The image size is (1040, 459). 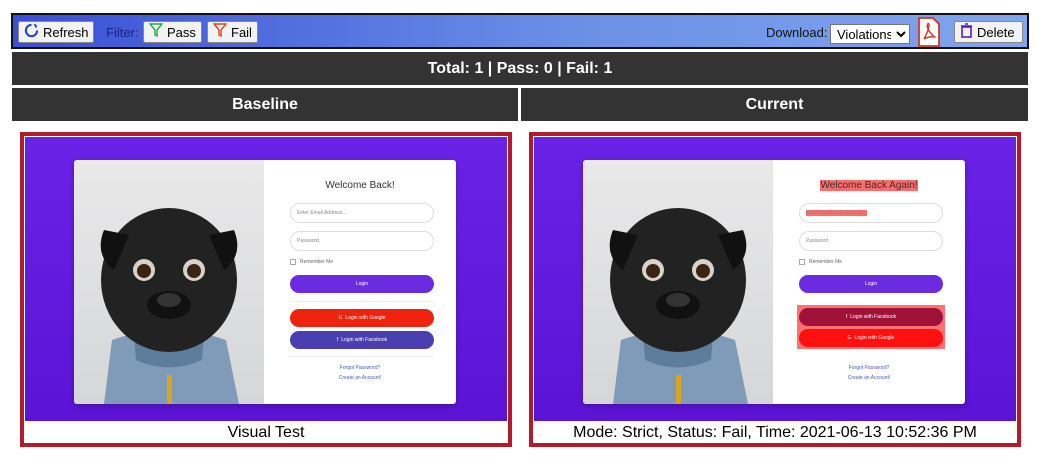 What do you see at coordinates (31, 32) in the screenshot?
I see `refresh-icon` at bounding box center [31, 32].